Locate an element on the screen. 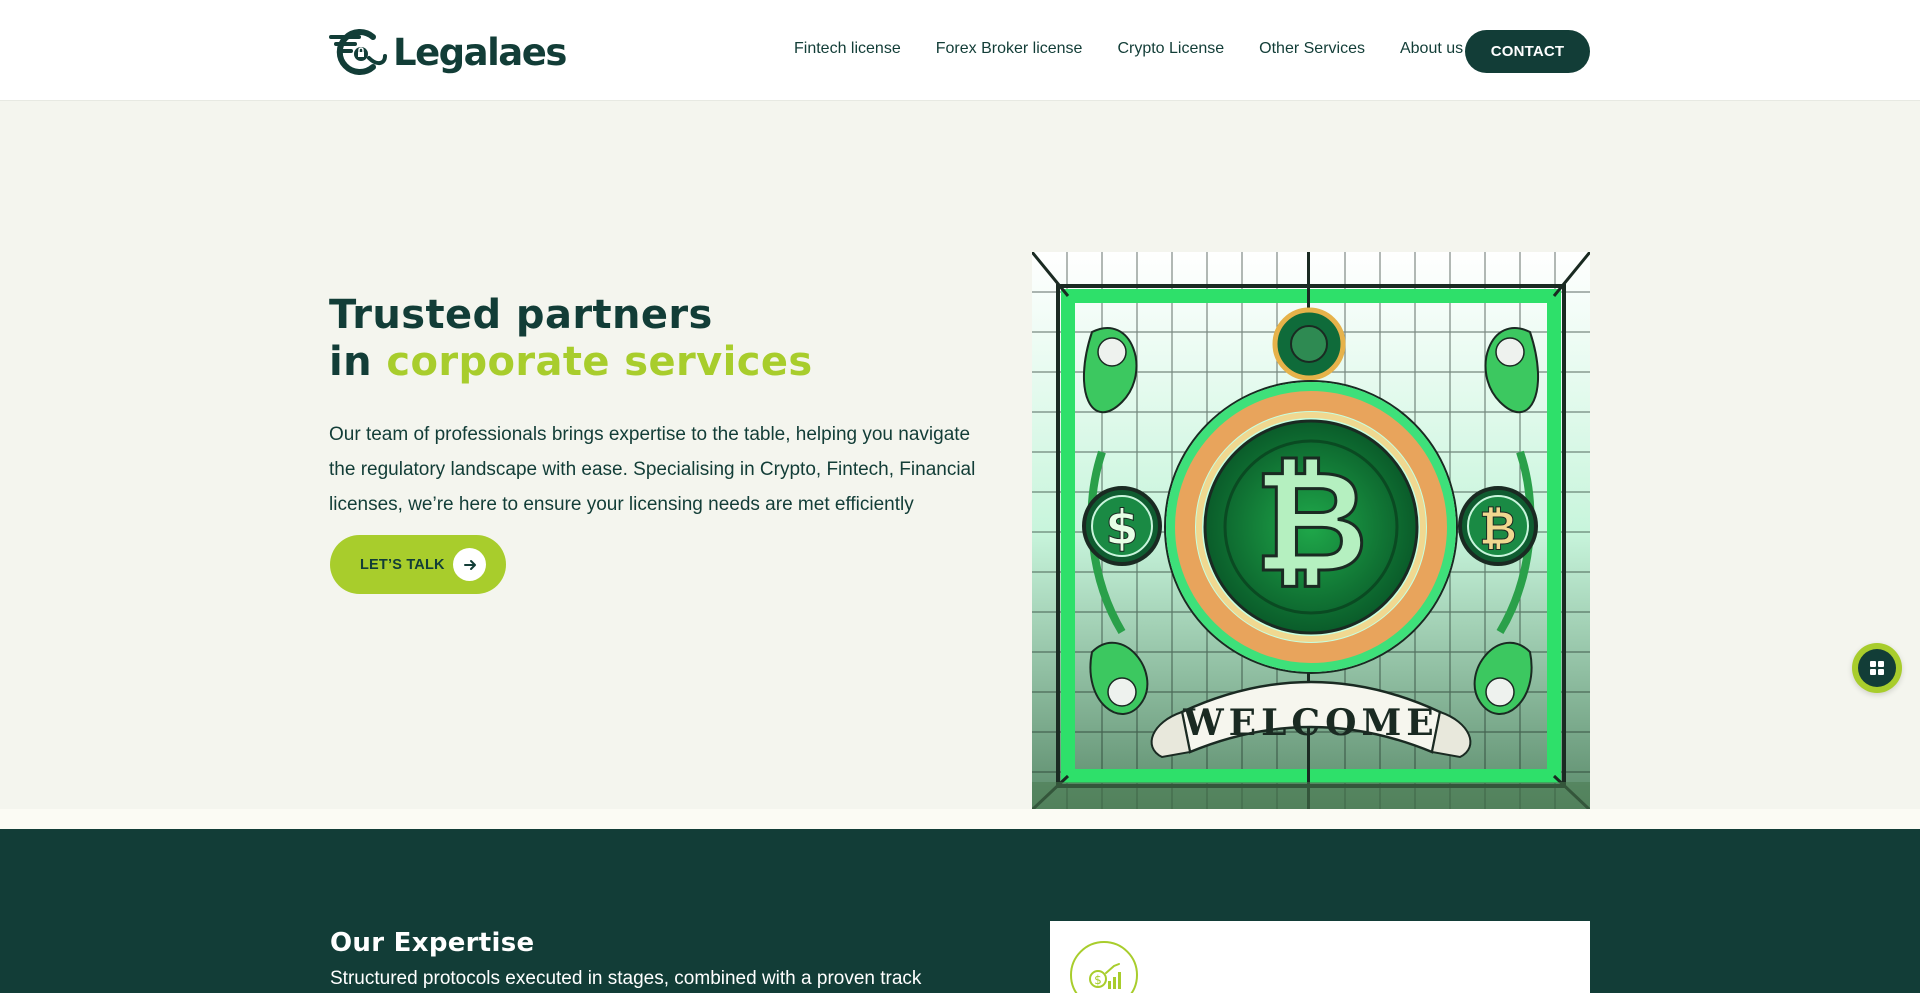  lets-talk-button: LET’S TALK is located at coordinates (418, 564).